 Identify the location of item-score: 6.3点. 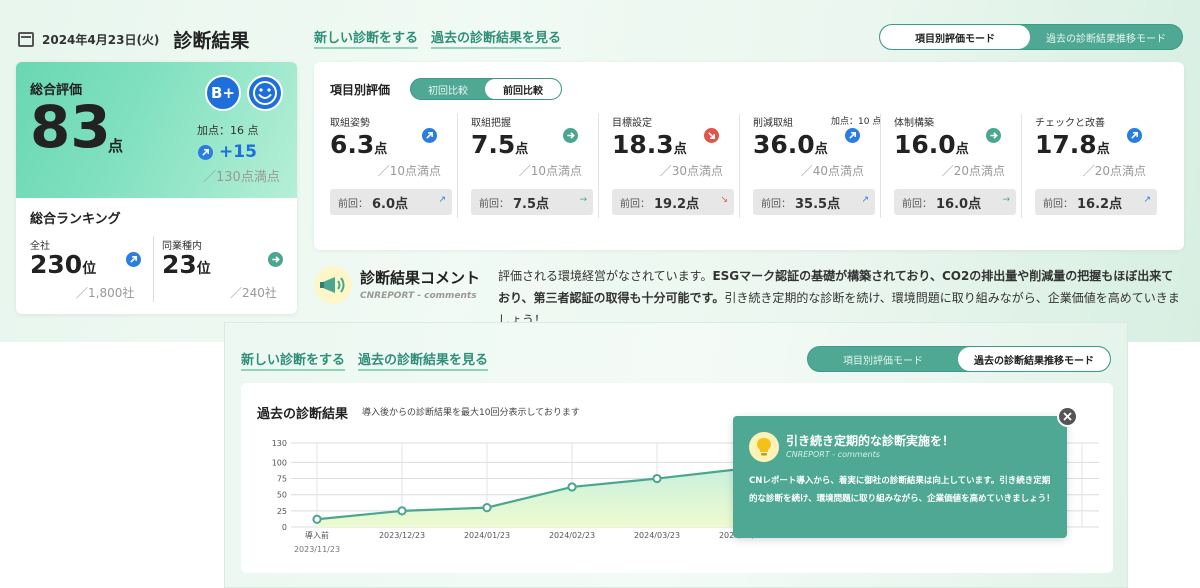
(358, 144).